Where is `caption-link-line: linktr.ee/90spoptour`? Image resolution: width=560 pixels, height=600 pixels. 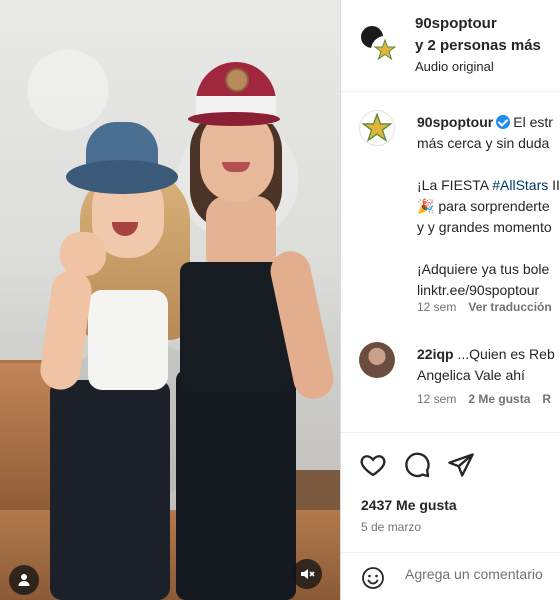
caption-link-line: linktr.ee/90spoptour is located at coordinates (488, 290).